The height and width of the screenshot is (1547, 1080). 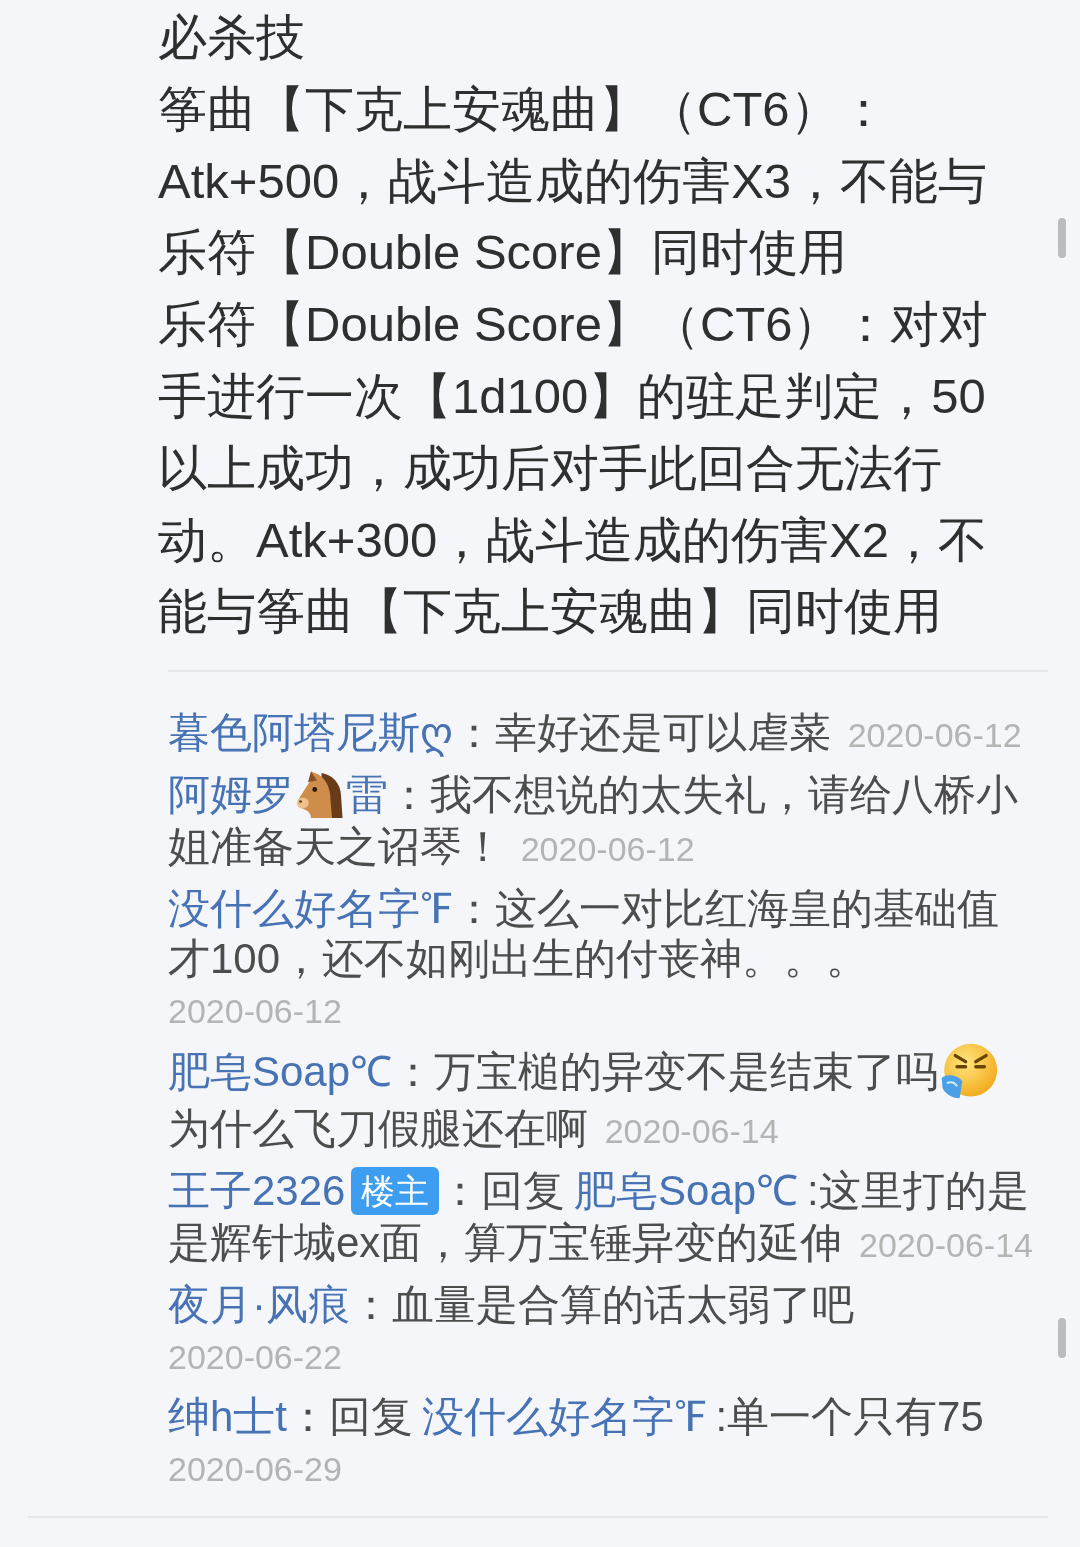 I want to click on username-link: 暮色阿塔尼斯ღ, so click(x=310, y=733).